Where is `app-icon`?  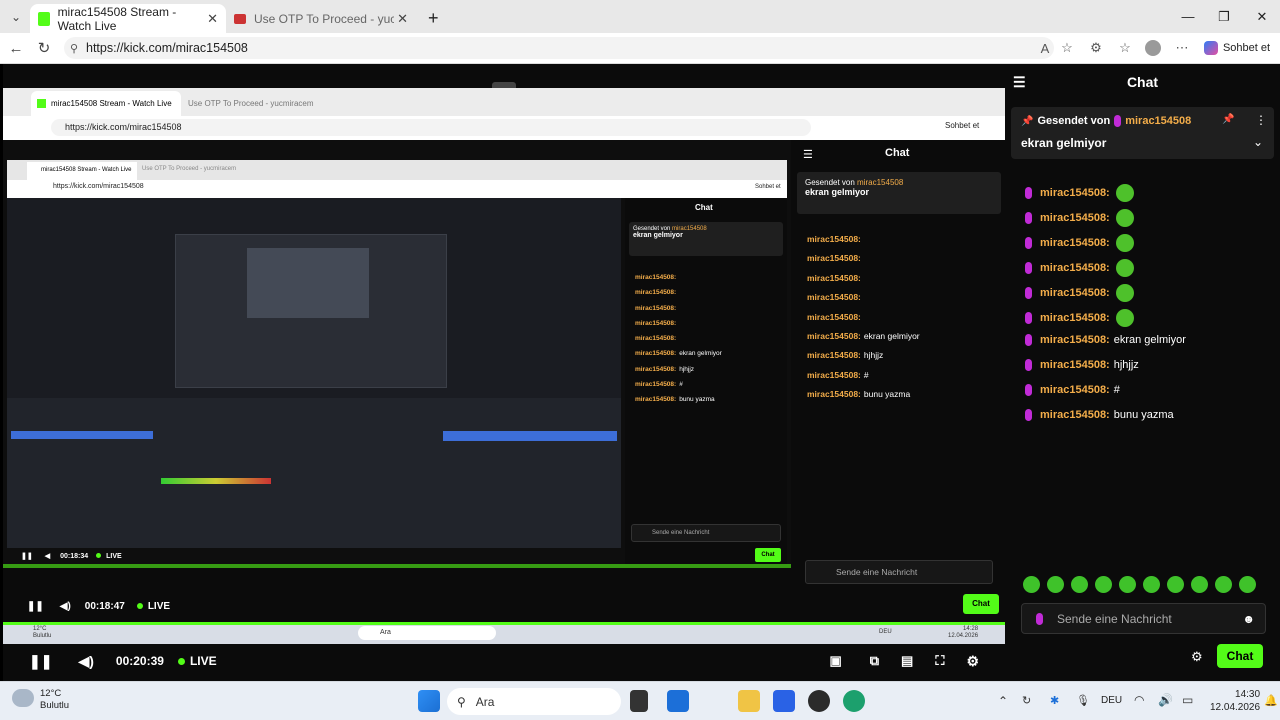 app-icon is located at coordinates (784, 701).